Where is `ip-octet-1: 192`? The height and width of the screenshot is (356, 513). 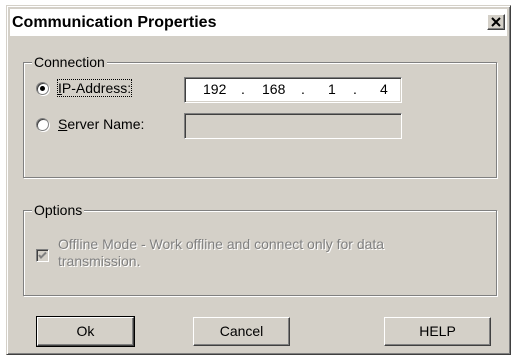
ip-octet-1: 192 is located at coordinates (214, 89).